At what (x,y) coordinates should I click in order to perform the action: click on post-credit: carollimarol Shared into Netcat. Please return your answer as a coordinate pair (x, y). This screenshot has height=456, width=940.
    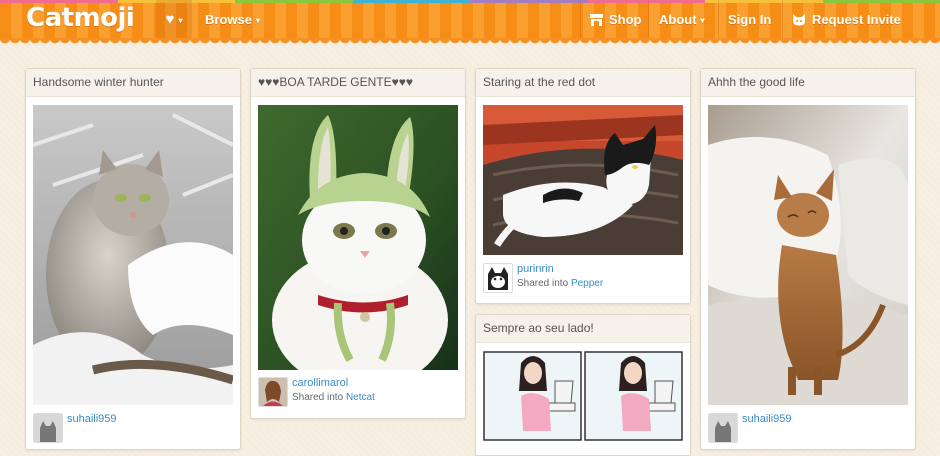
    Looking at the image, I should click on (358, 395).